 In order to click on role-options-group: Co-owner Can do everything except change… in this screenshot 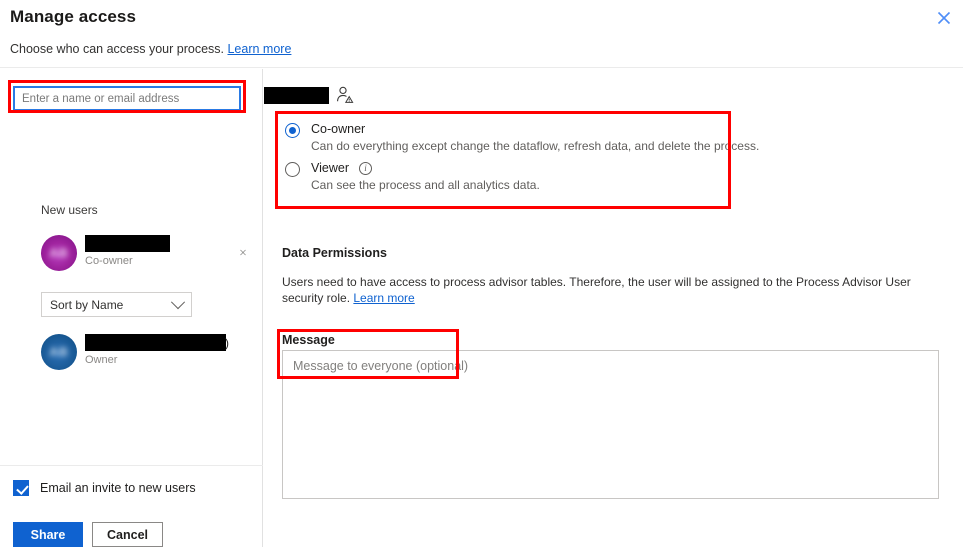, I will do `click(517, 156)`.